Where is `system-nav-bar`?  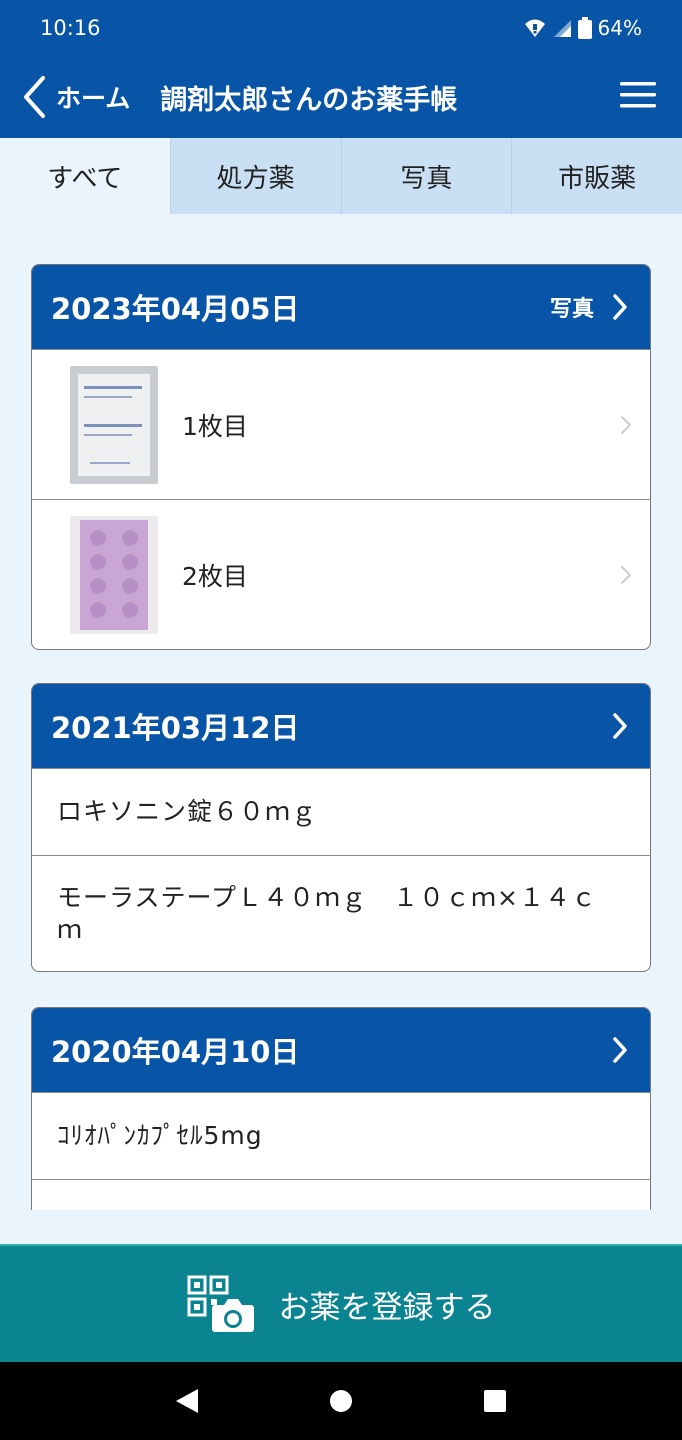
system-nav-bar is located at coordinates (341, 1401).